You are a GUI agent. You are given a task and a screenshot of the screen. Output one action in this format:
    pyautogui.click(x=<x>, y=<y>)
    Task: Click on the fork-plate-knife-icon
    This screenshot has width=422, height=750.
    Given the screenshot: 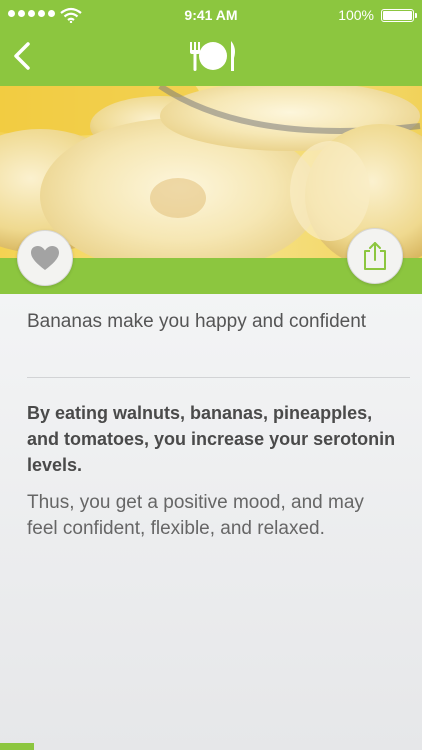 What is the action you would take?
    pyautogui.click(x=212, y=56)
    